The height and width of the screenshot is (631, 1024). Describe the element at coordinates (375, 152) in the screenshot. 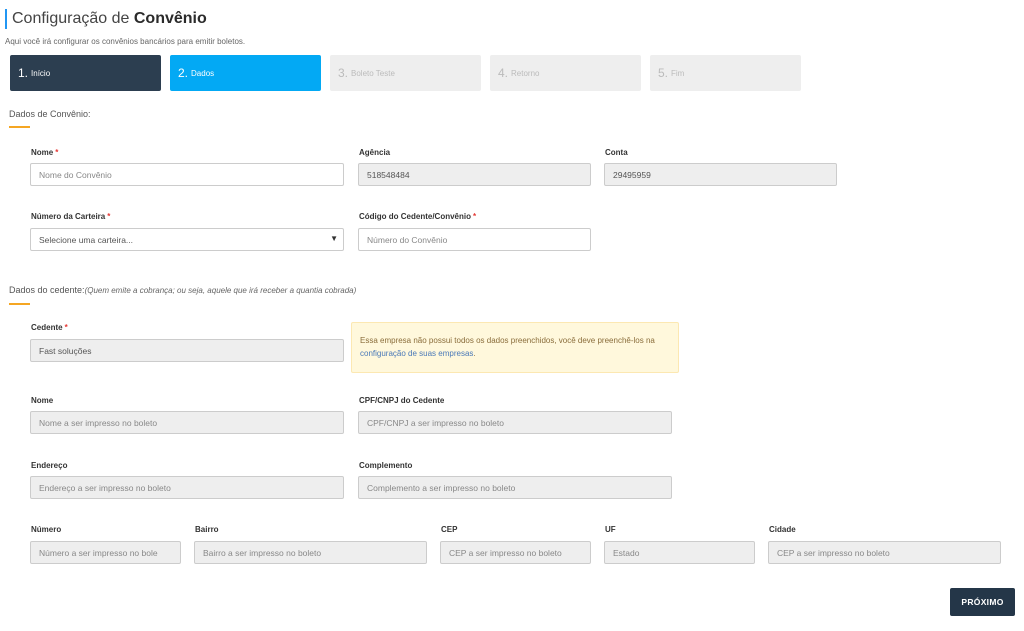

I see `agencia-label: Agência` at that location.